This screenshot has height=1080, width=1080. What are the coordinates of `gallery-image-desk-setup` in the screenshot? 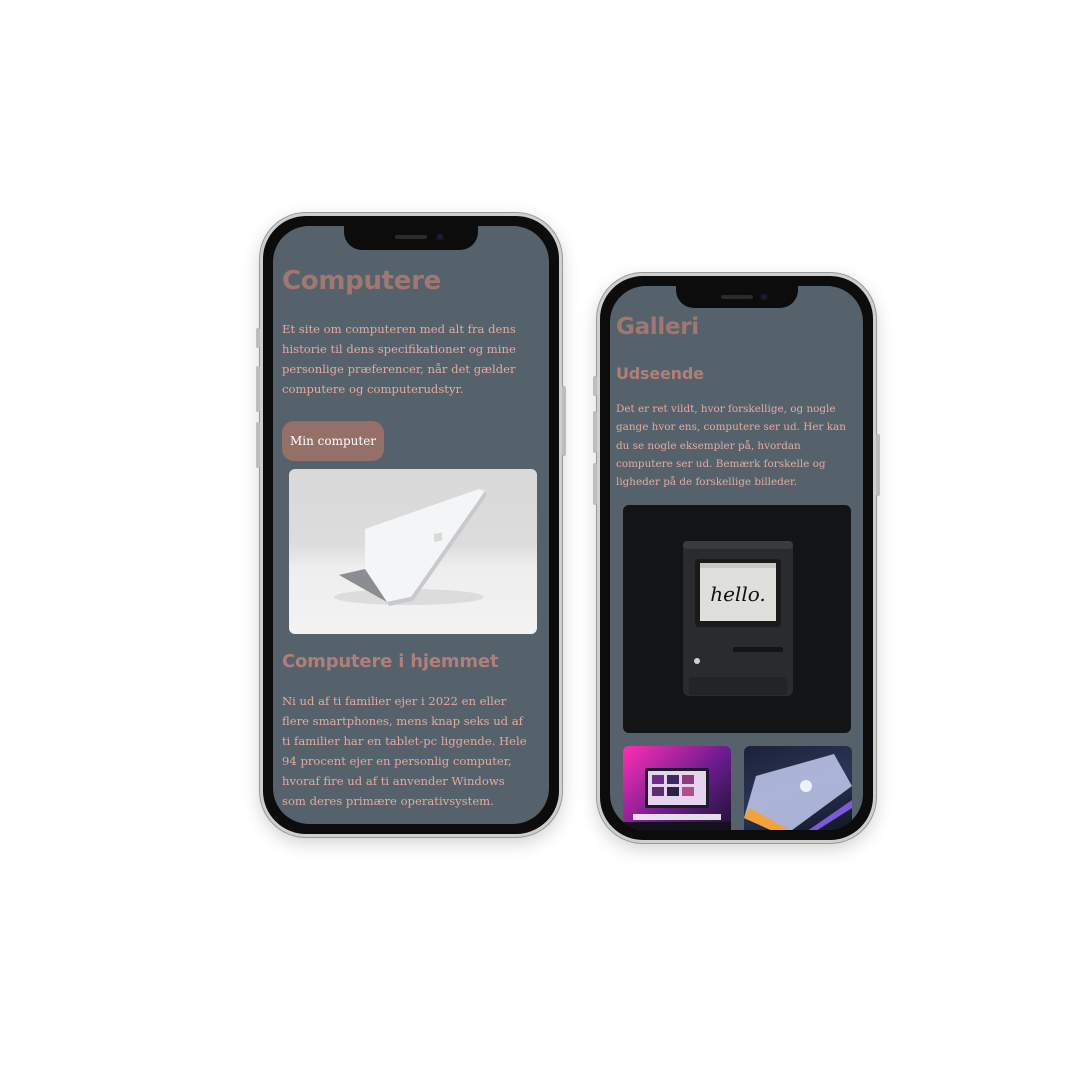 It's located at (677, 788).